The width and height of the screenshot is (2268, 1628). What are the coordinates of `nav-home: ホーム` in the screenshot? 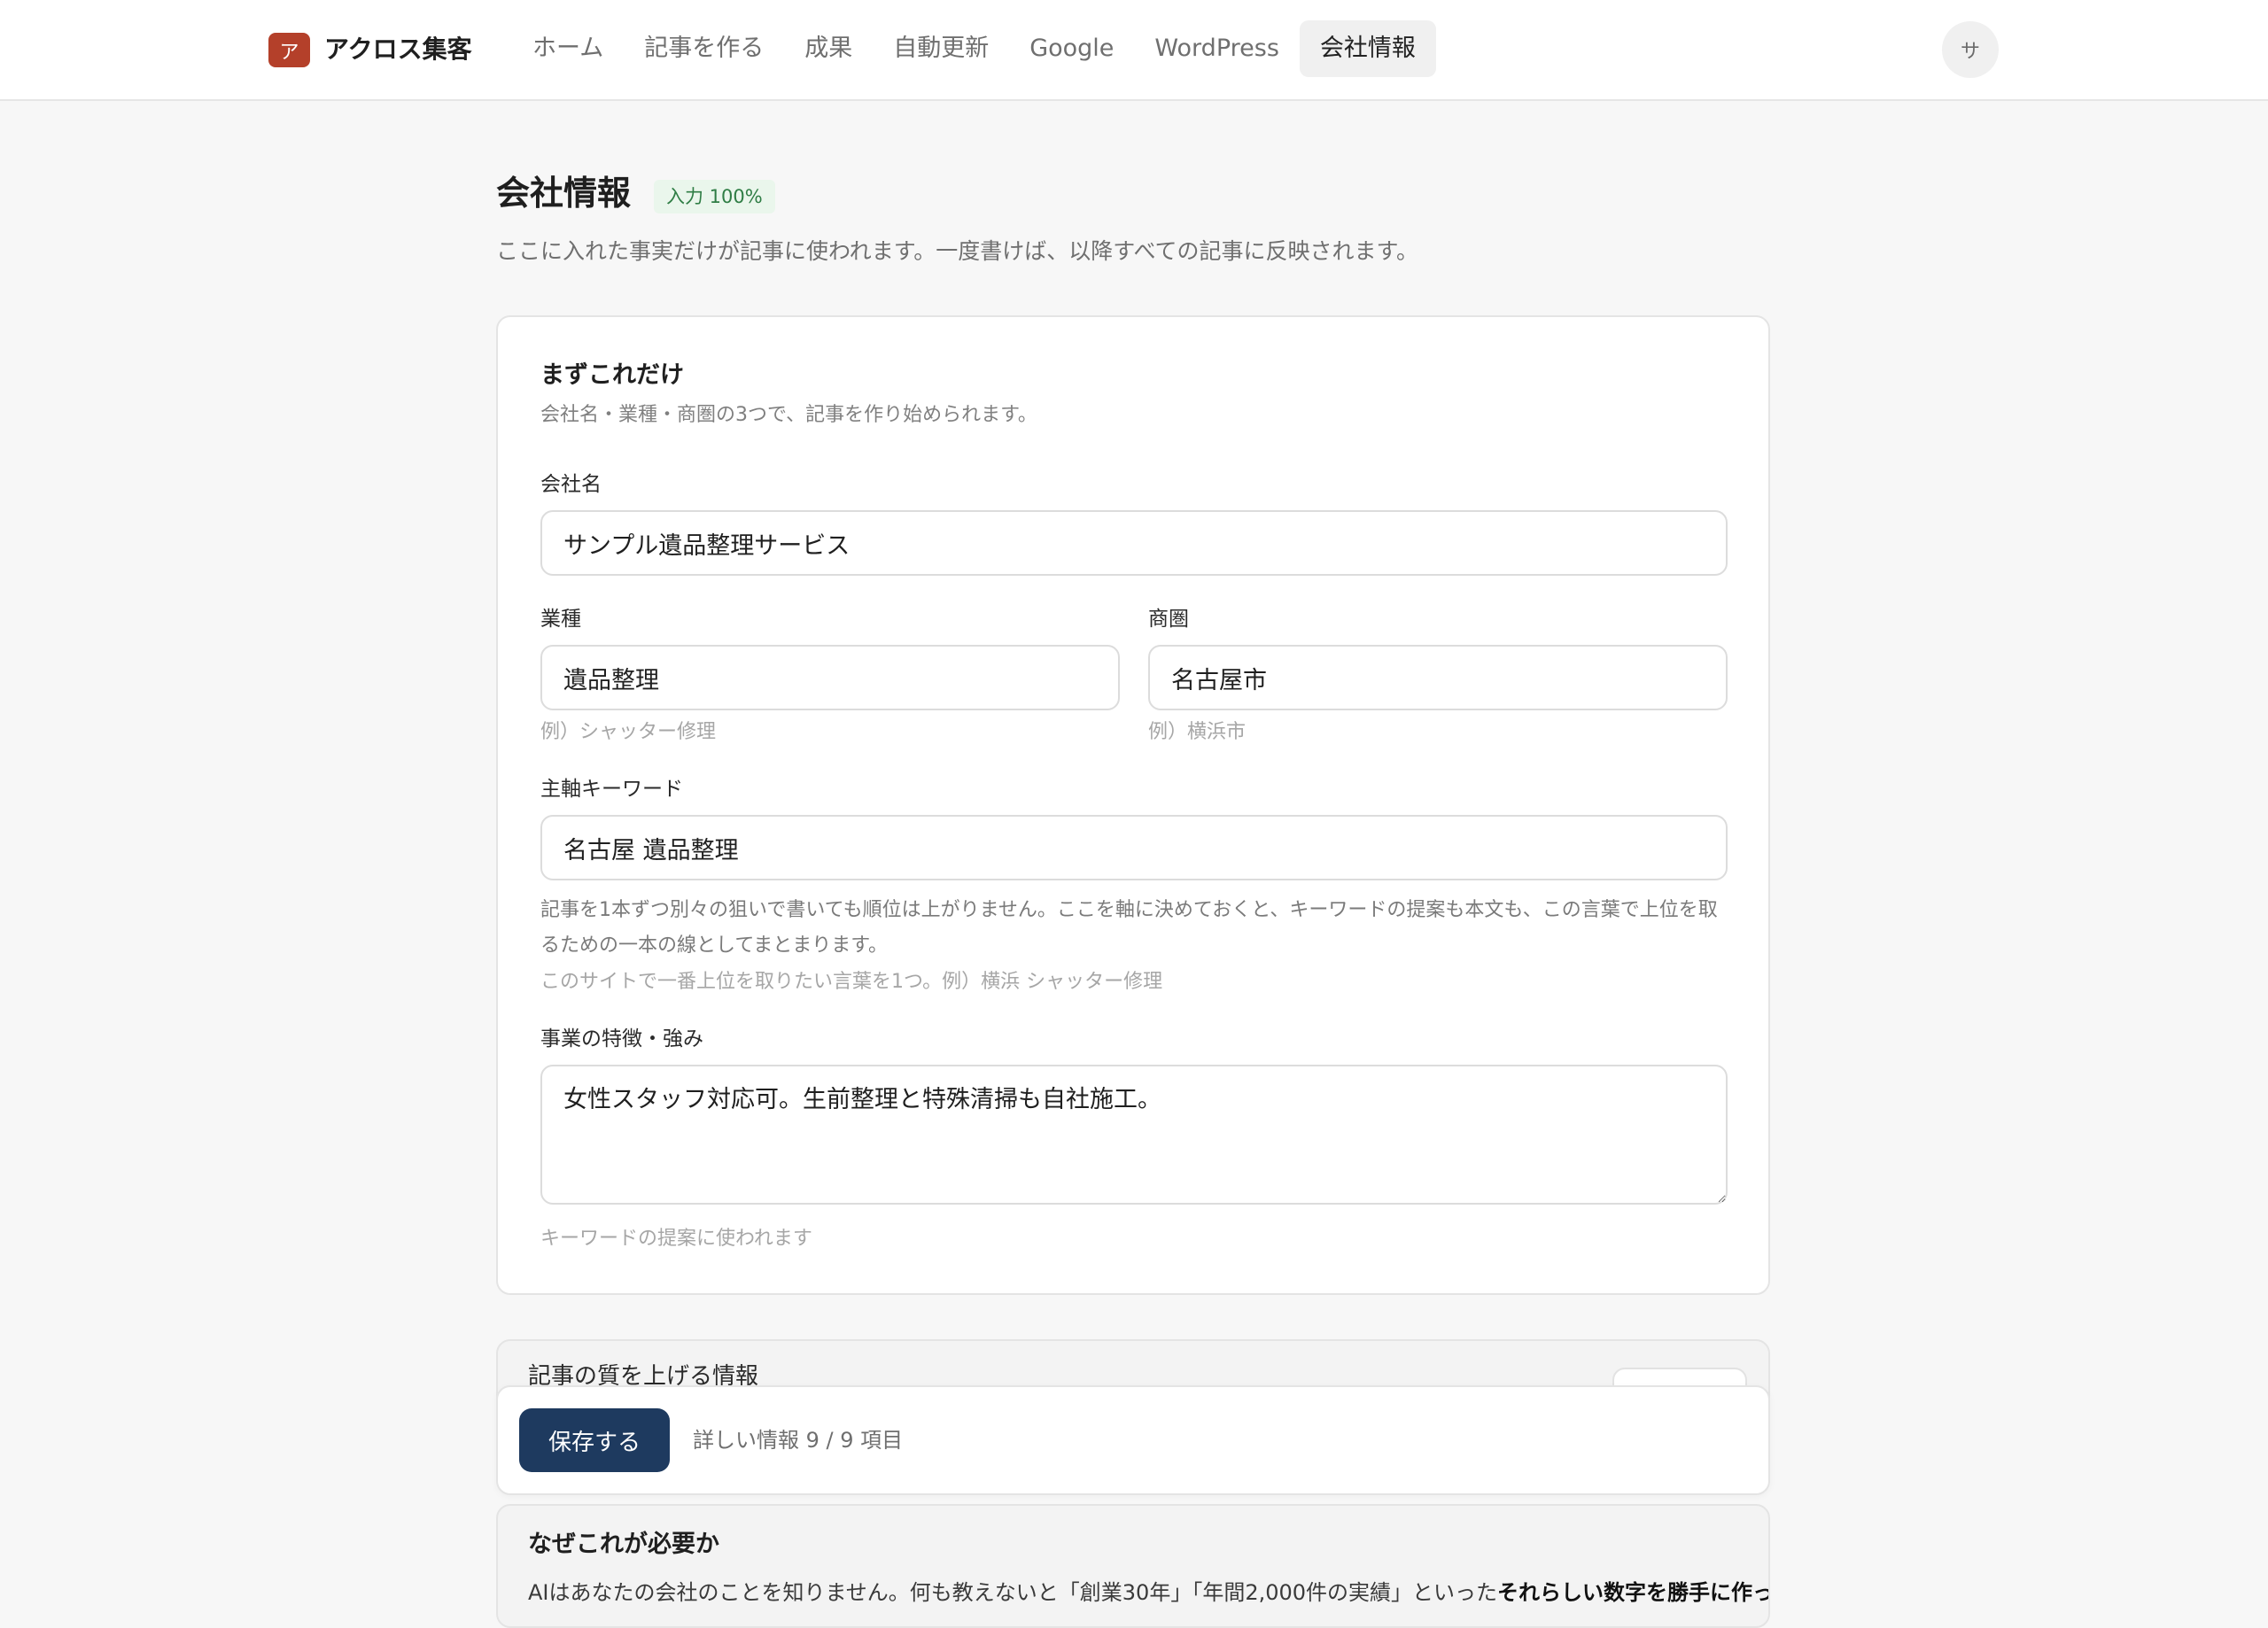 It's located at (568, 48).